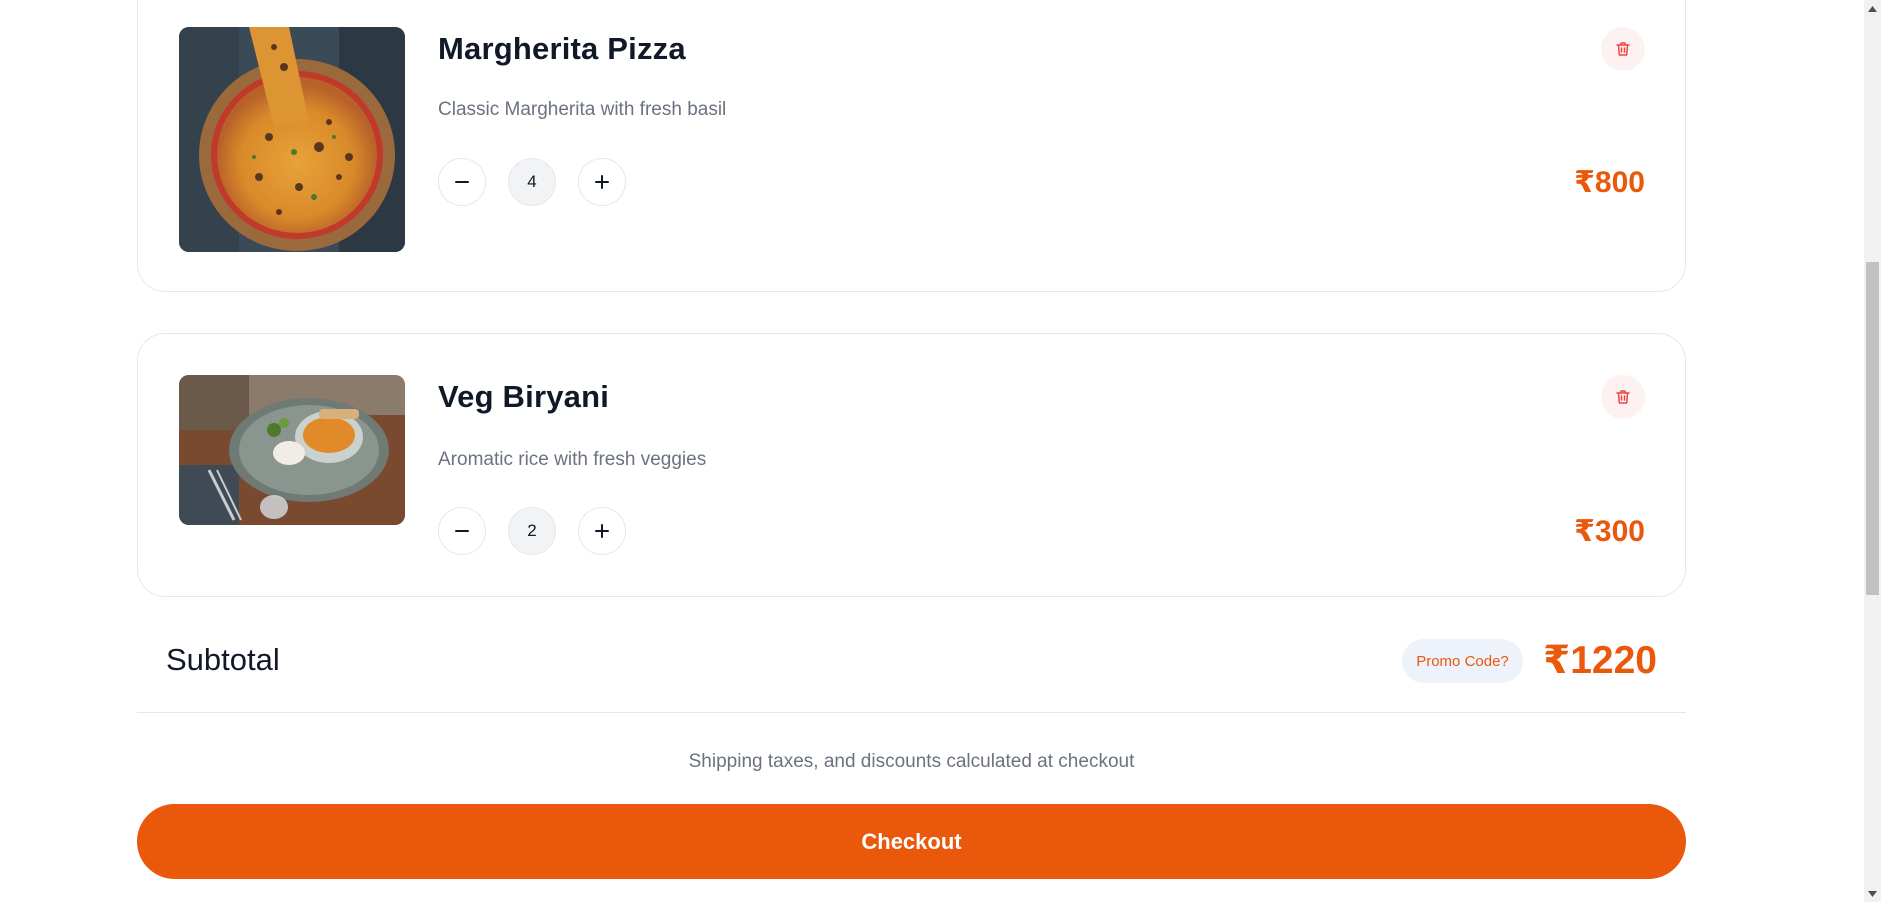  Describe the element at coordinates (1600, 660) in the screenshot. I see `subtotal-value: ₹1220` at that location.